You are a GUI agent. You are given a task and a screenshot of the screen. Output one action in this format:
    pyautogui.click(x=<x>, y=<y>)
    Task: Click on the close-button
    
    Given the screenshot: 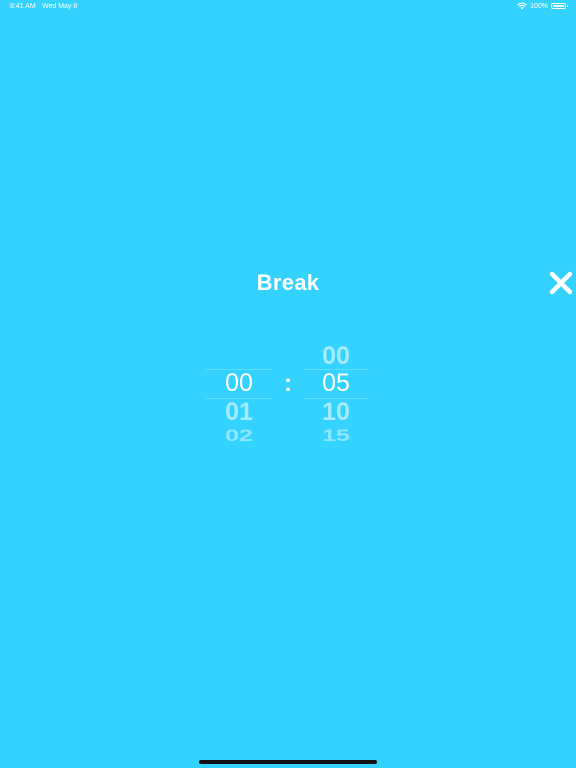 What is the action you would take?
    pyautogui.click(x=561, y=283)
    